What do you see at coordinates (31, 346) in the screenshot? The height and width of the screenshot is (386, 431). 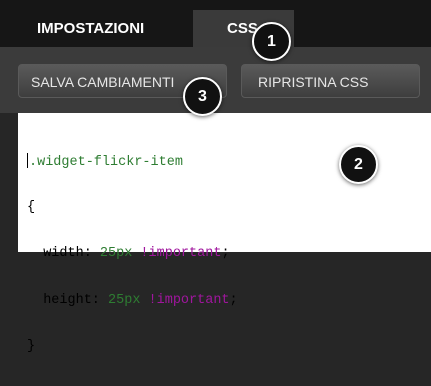 I see `close-brace: }` at bounding box center [31, 346].